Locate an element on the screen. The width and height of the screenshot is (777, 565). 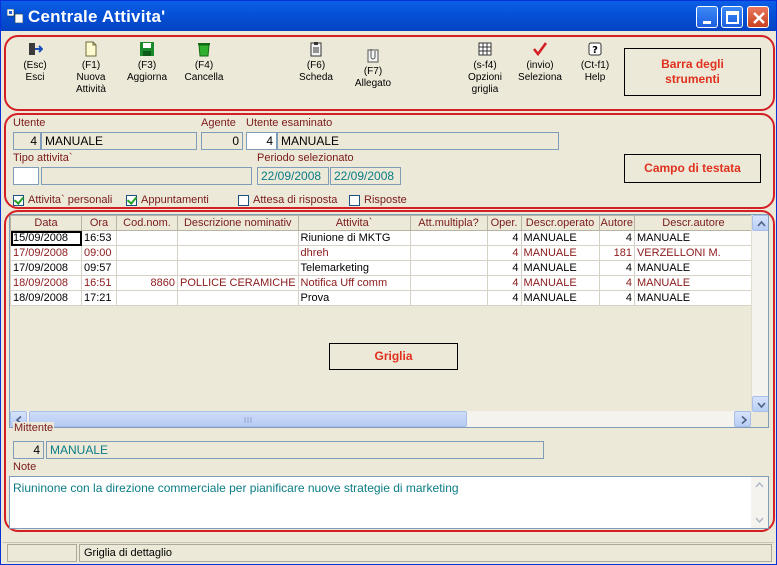
mittente-name-field: MANUALE is located at coordinates (295, 450).